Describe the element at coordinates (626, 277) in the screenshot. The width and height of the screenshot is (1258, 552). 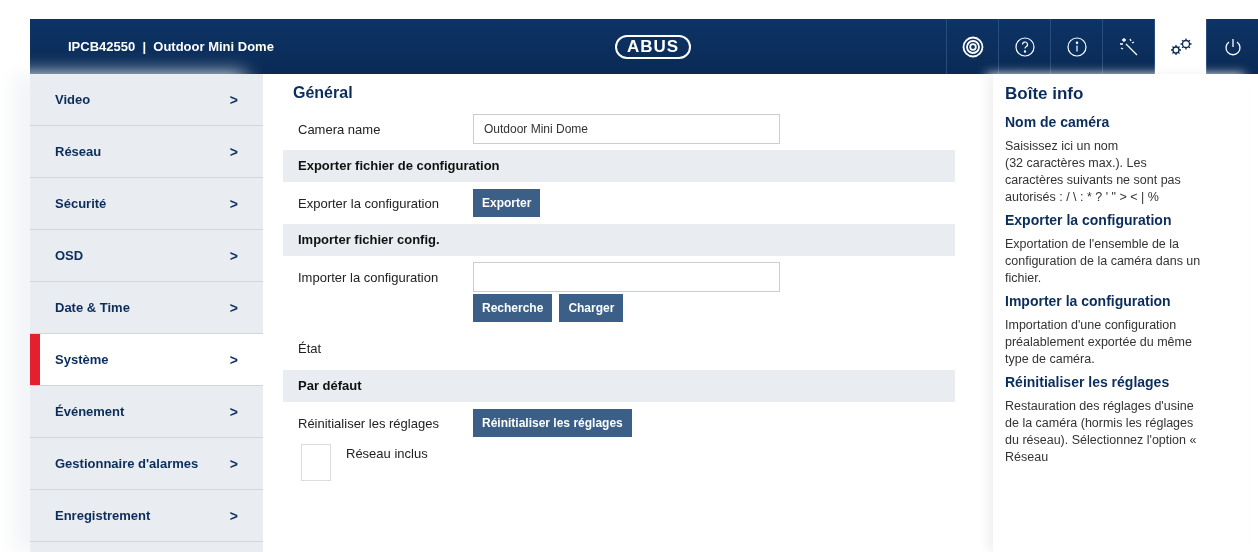
I see `file-path-field` at that location.